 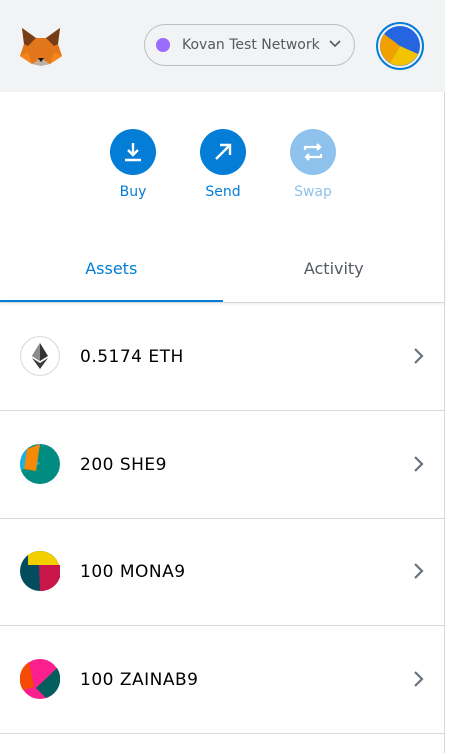 What do you see at coordinates (123, 464) in the screenshot?
I see `asset-balance: 200 SHE9` at bounding box center [123, 464].